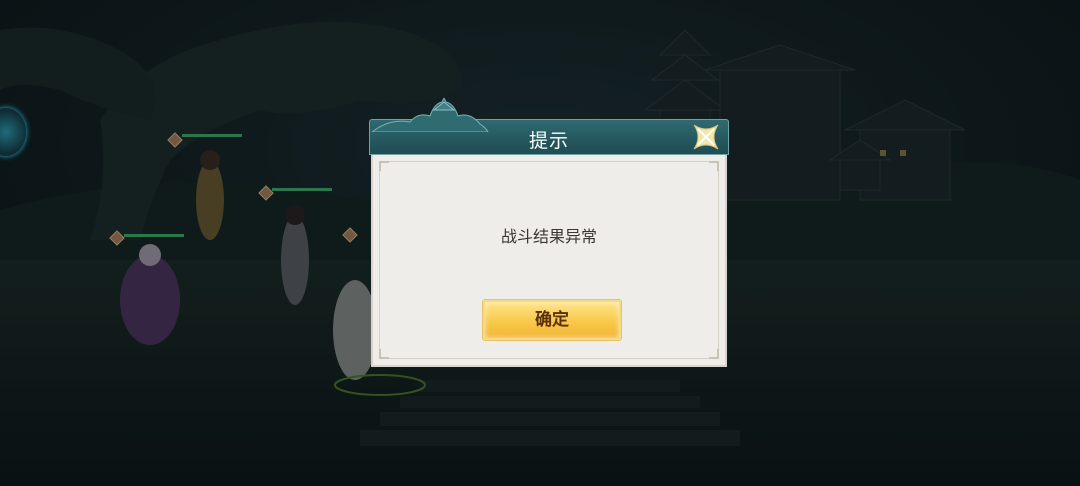  I want to click on dialog-message: 战斗结果异常, so click(548, 236).